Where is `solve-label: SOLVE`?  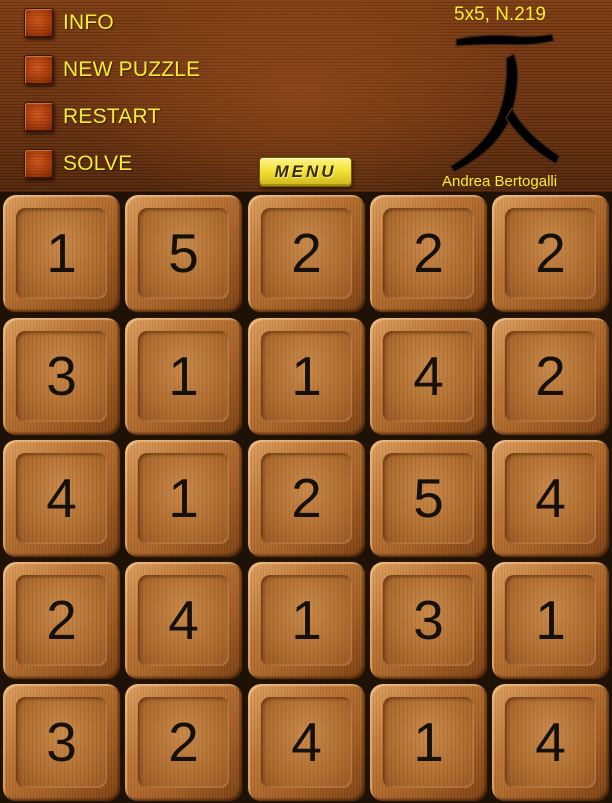 solve-label: SOLVE is located at coordinates (98, 163).